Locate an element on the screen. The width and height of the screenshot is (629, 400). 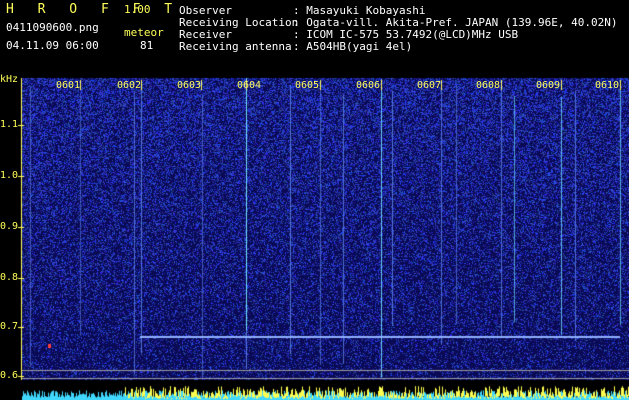
filename-label: 0411090600.png is located at coordinates (52, 27).